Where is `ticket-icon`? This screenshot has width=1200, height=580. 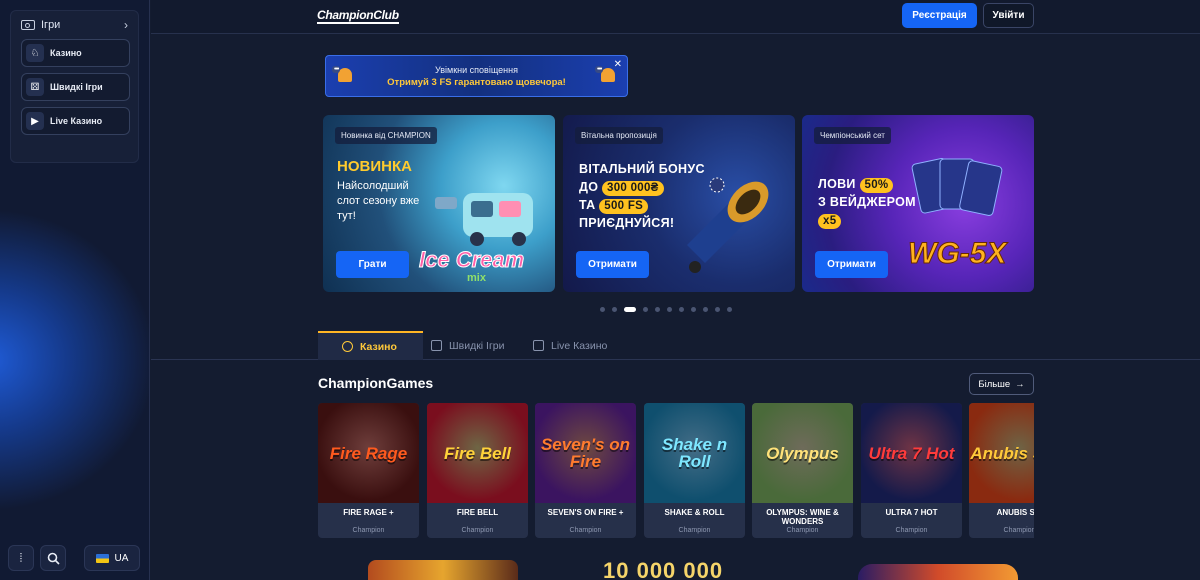 ticket-icon is located at coordinates (28, 25).